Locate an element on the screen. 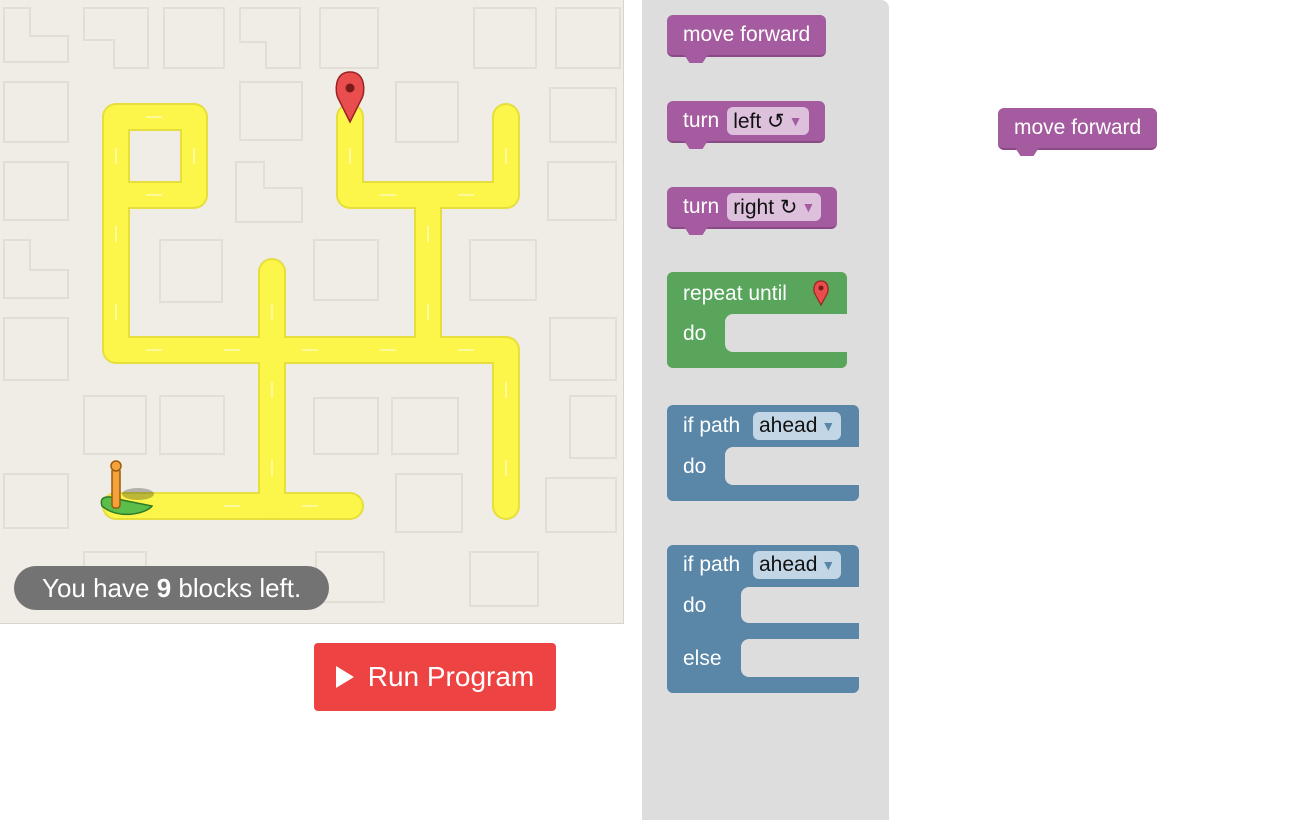 The height and width of the screenshot is (820, 1304). turn-left-dropdown: left ↺ ▼ is located at coordinates (768, 121).